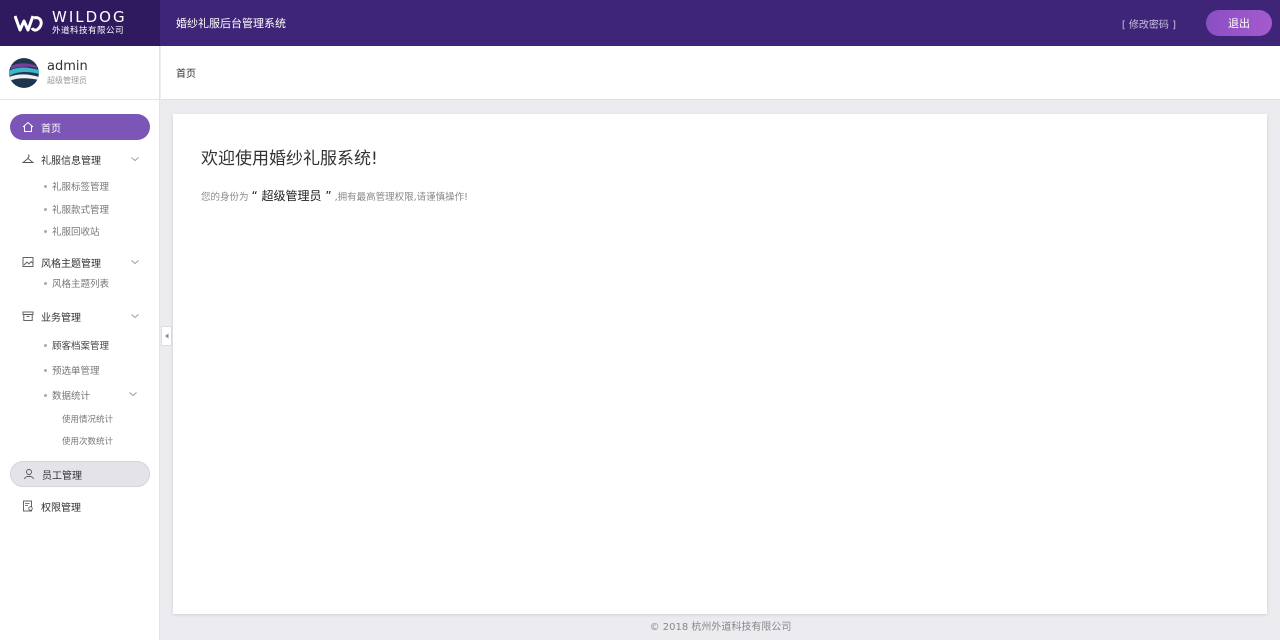  Describe the element at coordinates (28, 506) in the screenshot. I see `document-lock-icon` at that location.